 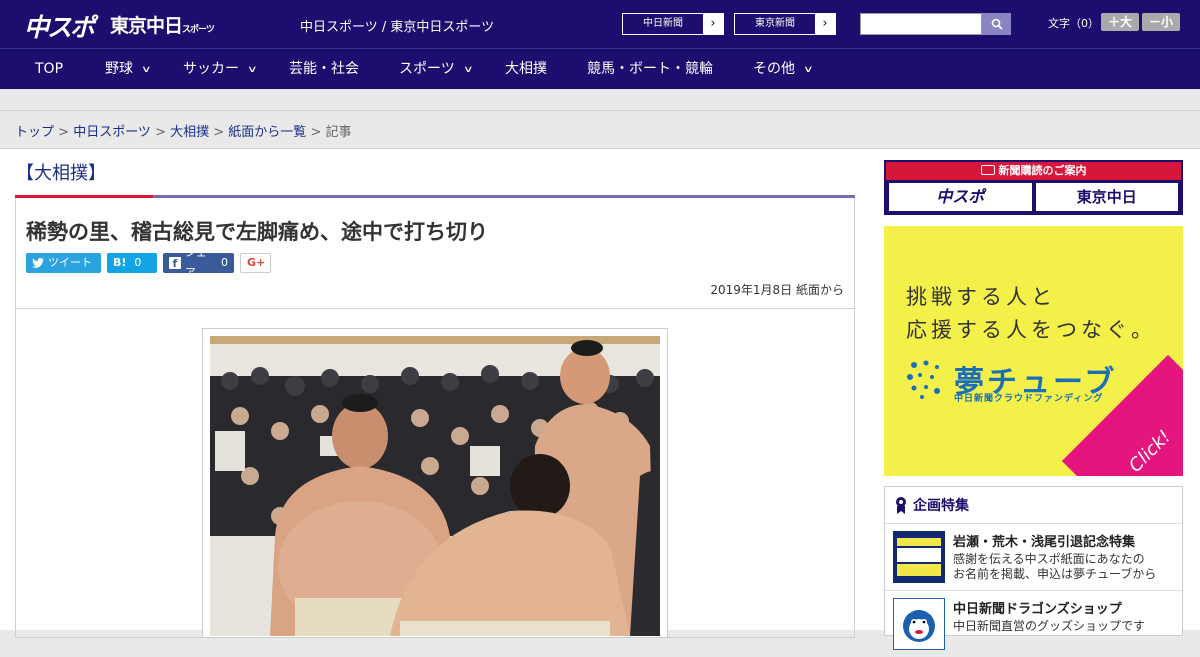 I want to click on google-plus-button: G+, so click(x=255, y=263).